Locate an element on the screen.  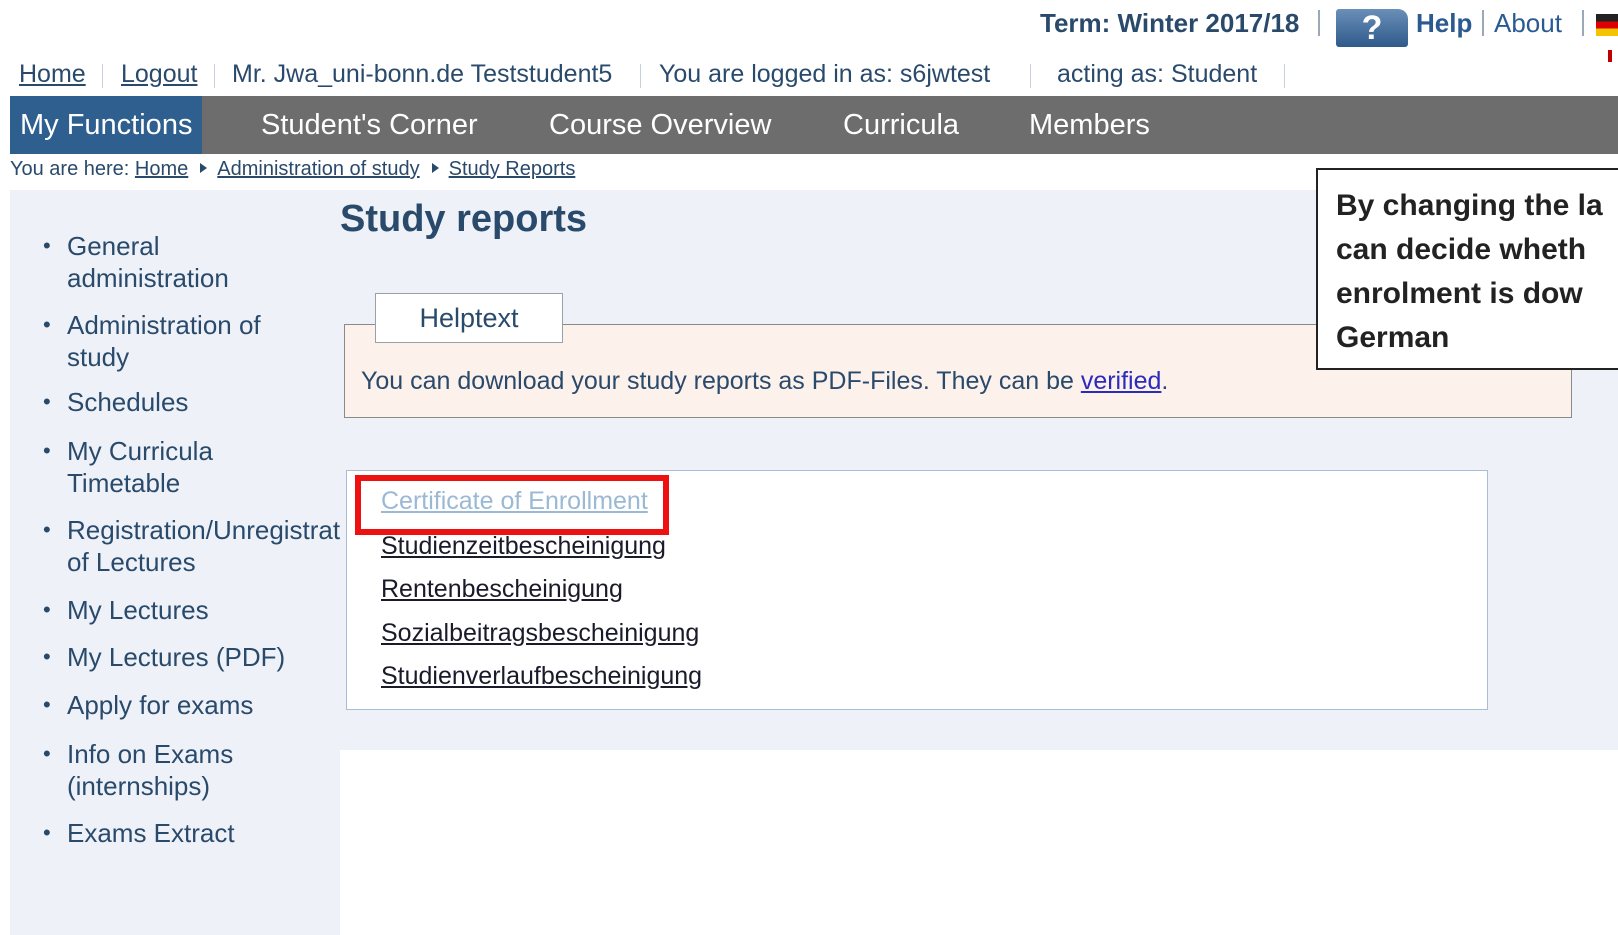
help-icon: ? is located at coordinates (1372, 28).